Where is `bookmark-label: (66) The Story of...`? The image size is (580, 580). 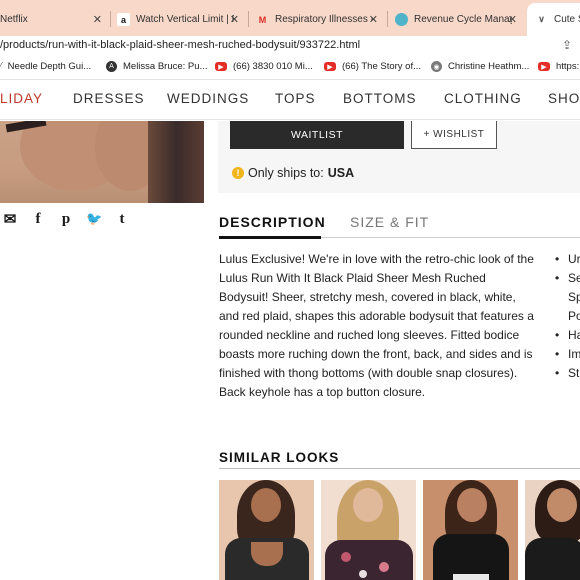
bookmark-label: (66) The Story of... is located at coordinates (382, 66).